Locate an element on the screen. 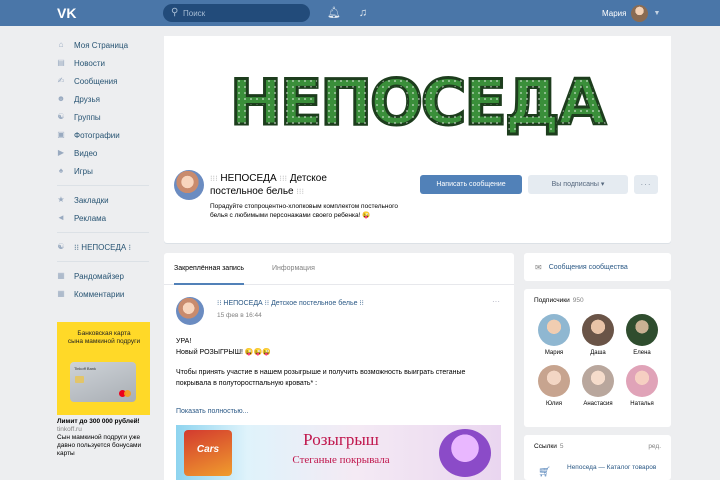  nav-item-messages: ✍︎ Сообщения is located at coordinates (105, 81).